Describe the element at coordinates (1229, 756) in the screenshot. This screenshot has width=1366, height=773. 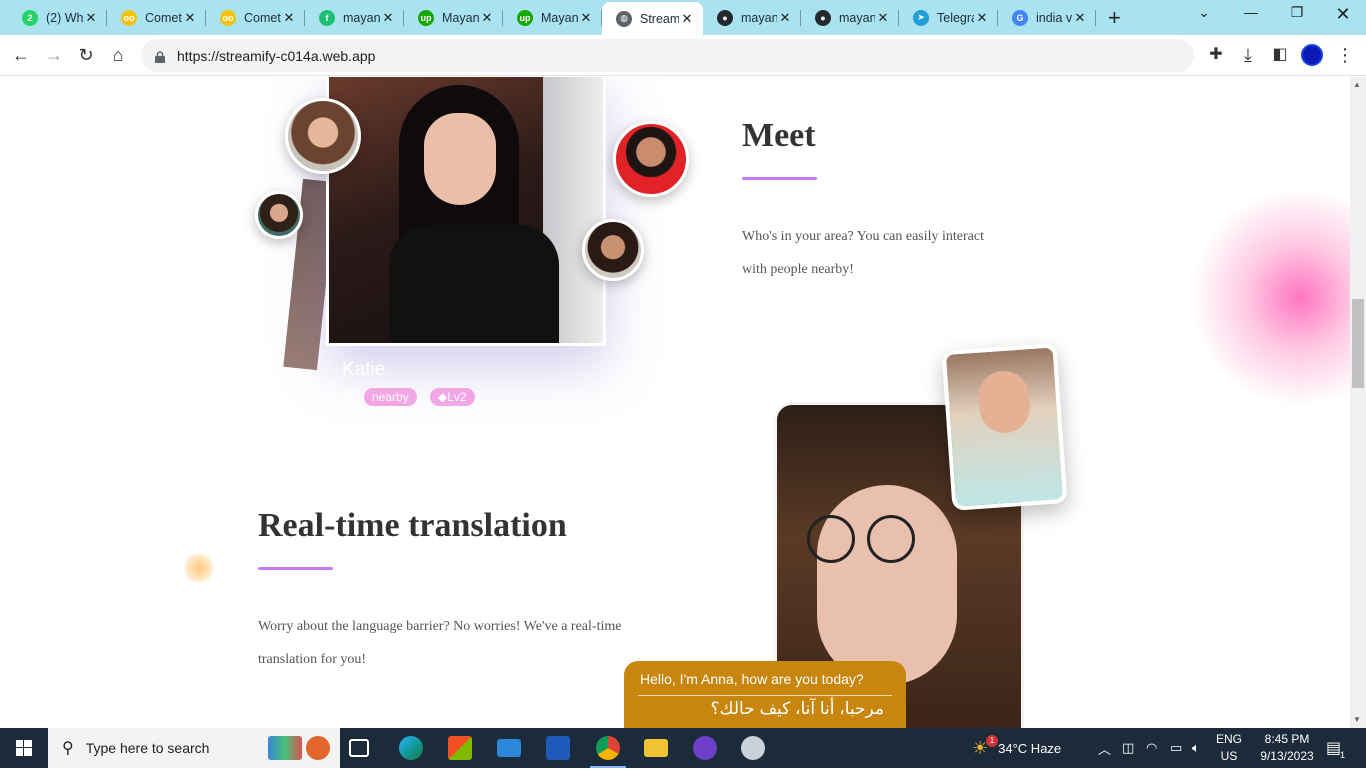
I see `language-bottom: US` at that location.